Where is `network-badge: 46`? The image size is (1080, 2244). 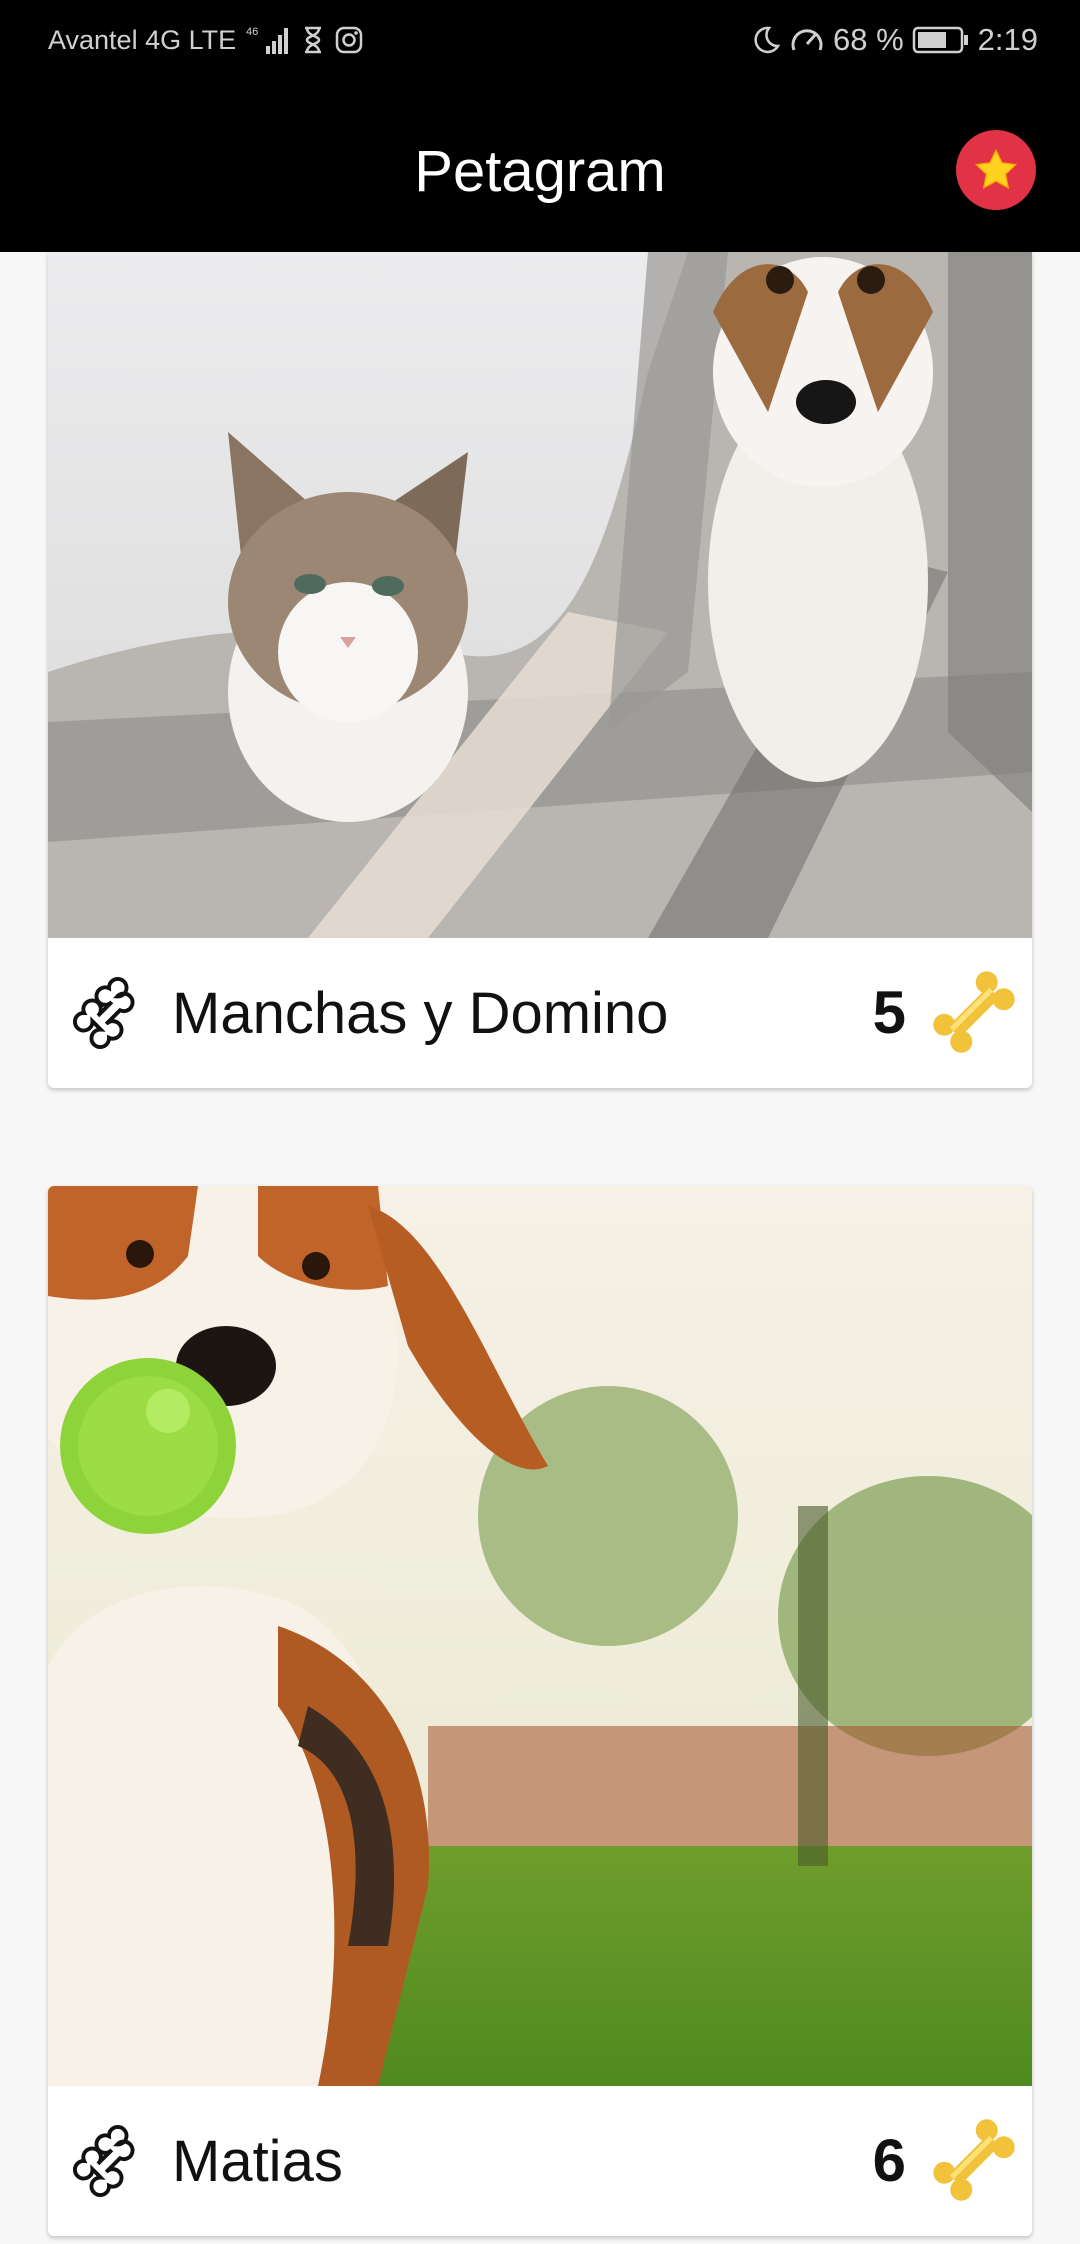 network-badge: 46 is located at coordinates (252, 32).